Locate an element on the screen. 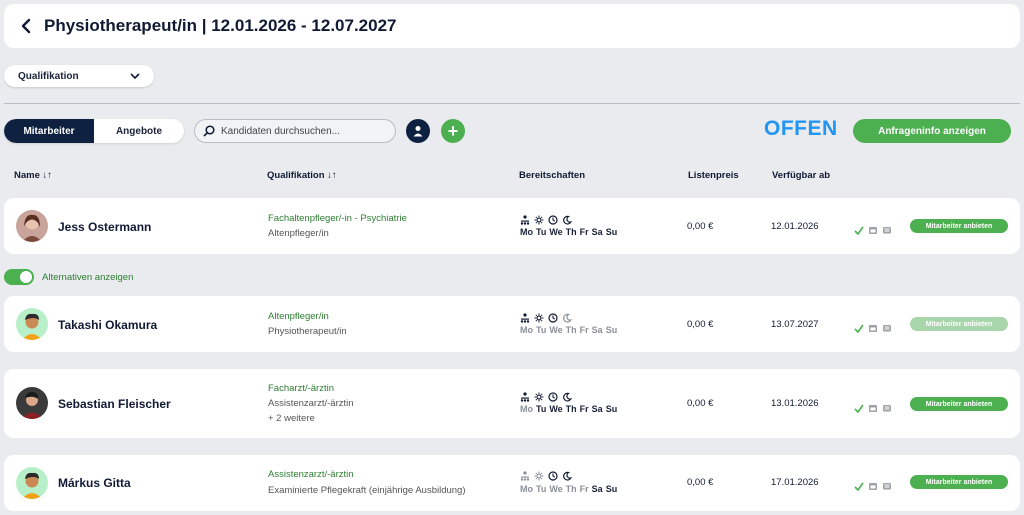 The width and height of the screenshot is (1024, 515). request-info-button: Anfrageninfo anzeigen is located at coordinates (932, 131).